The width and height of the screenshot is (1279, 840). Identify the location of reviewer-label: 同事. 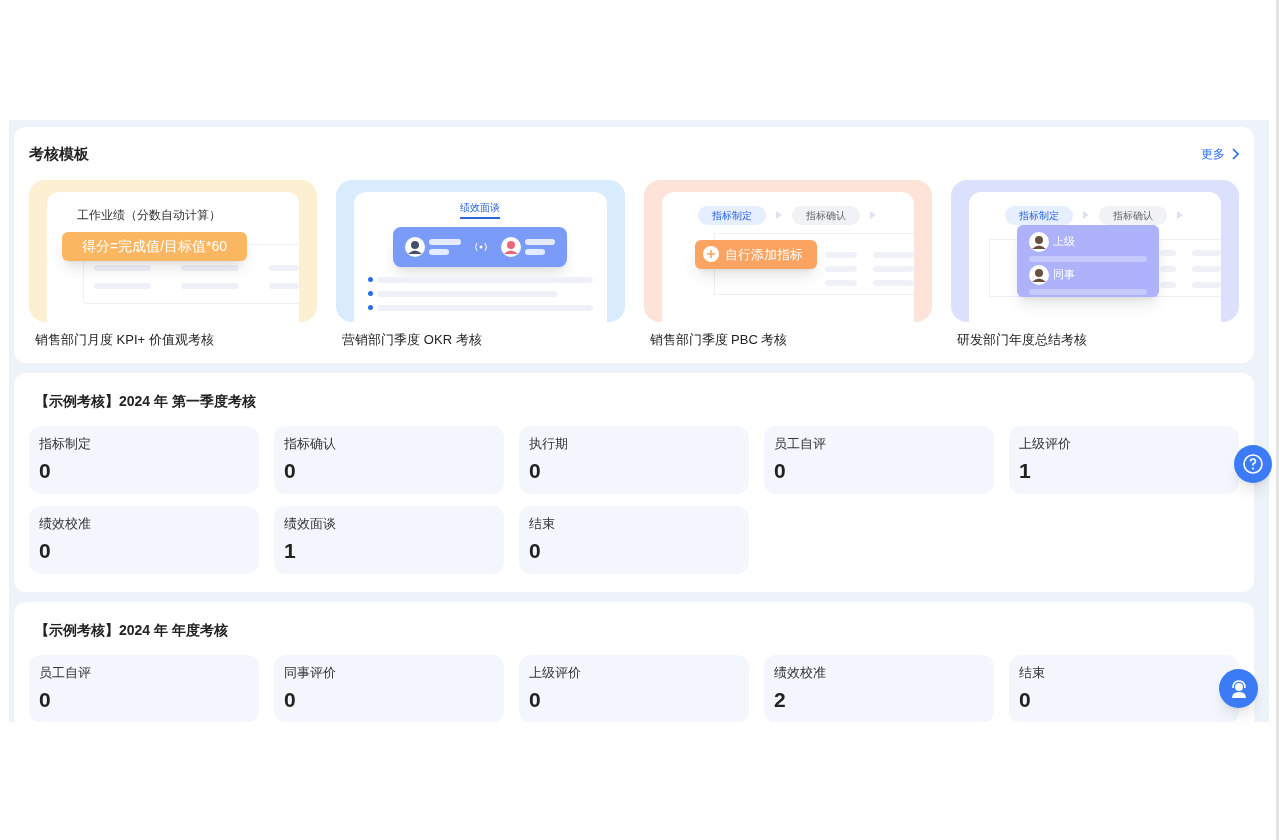
(1063, 275).